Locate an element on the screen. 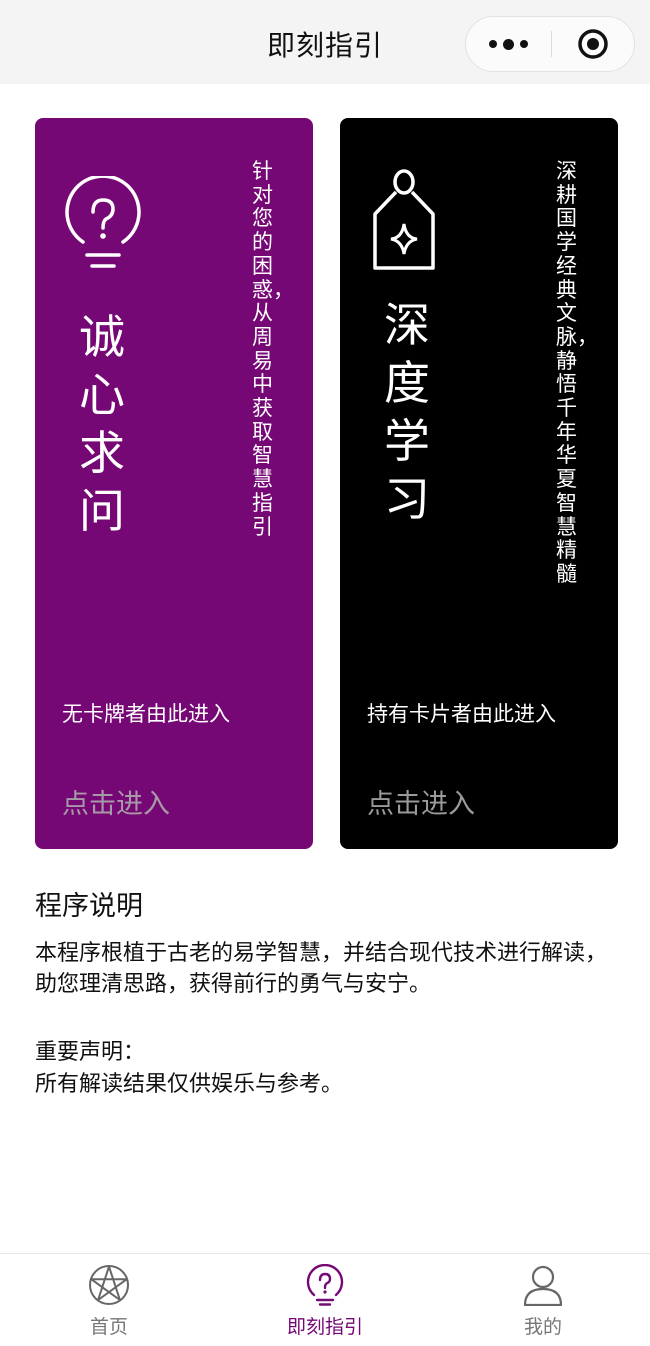  card-title: 诚心求问 is located at coordinates (102, 424).